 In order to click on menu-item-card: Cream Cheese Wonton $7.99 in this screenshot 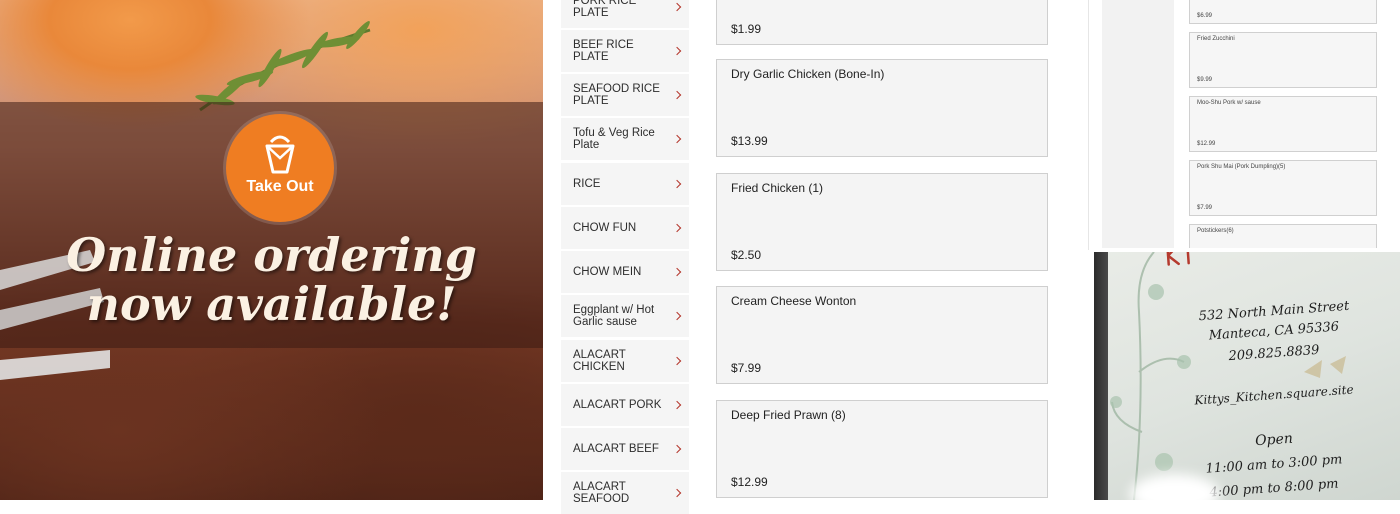, I will do `click(882, 335)`.